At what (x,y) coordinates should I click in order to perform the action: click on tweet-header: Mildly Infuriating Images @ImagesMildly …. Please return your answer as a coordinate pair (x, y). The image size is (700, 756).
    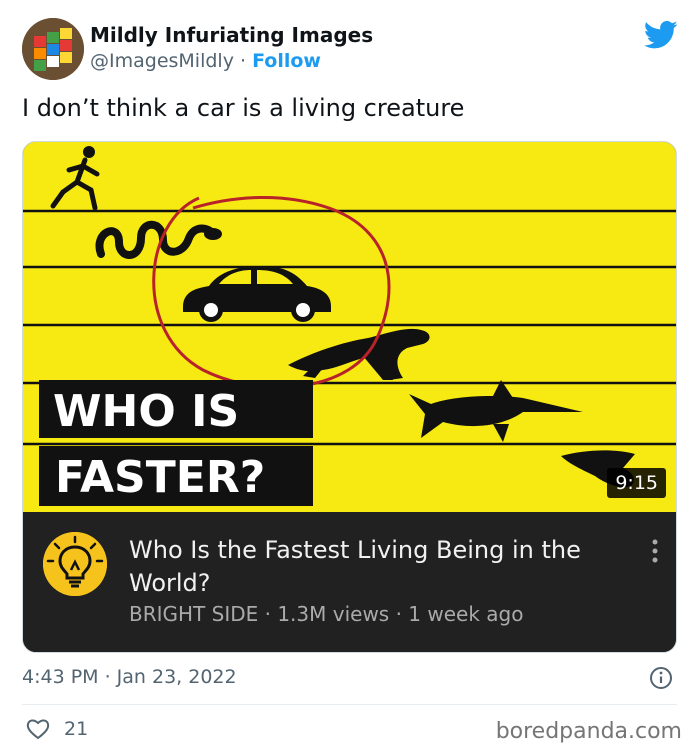
    Looking at the image, I should click on (352, 49).